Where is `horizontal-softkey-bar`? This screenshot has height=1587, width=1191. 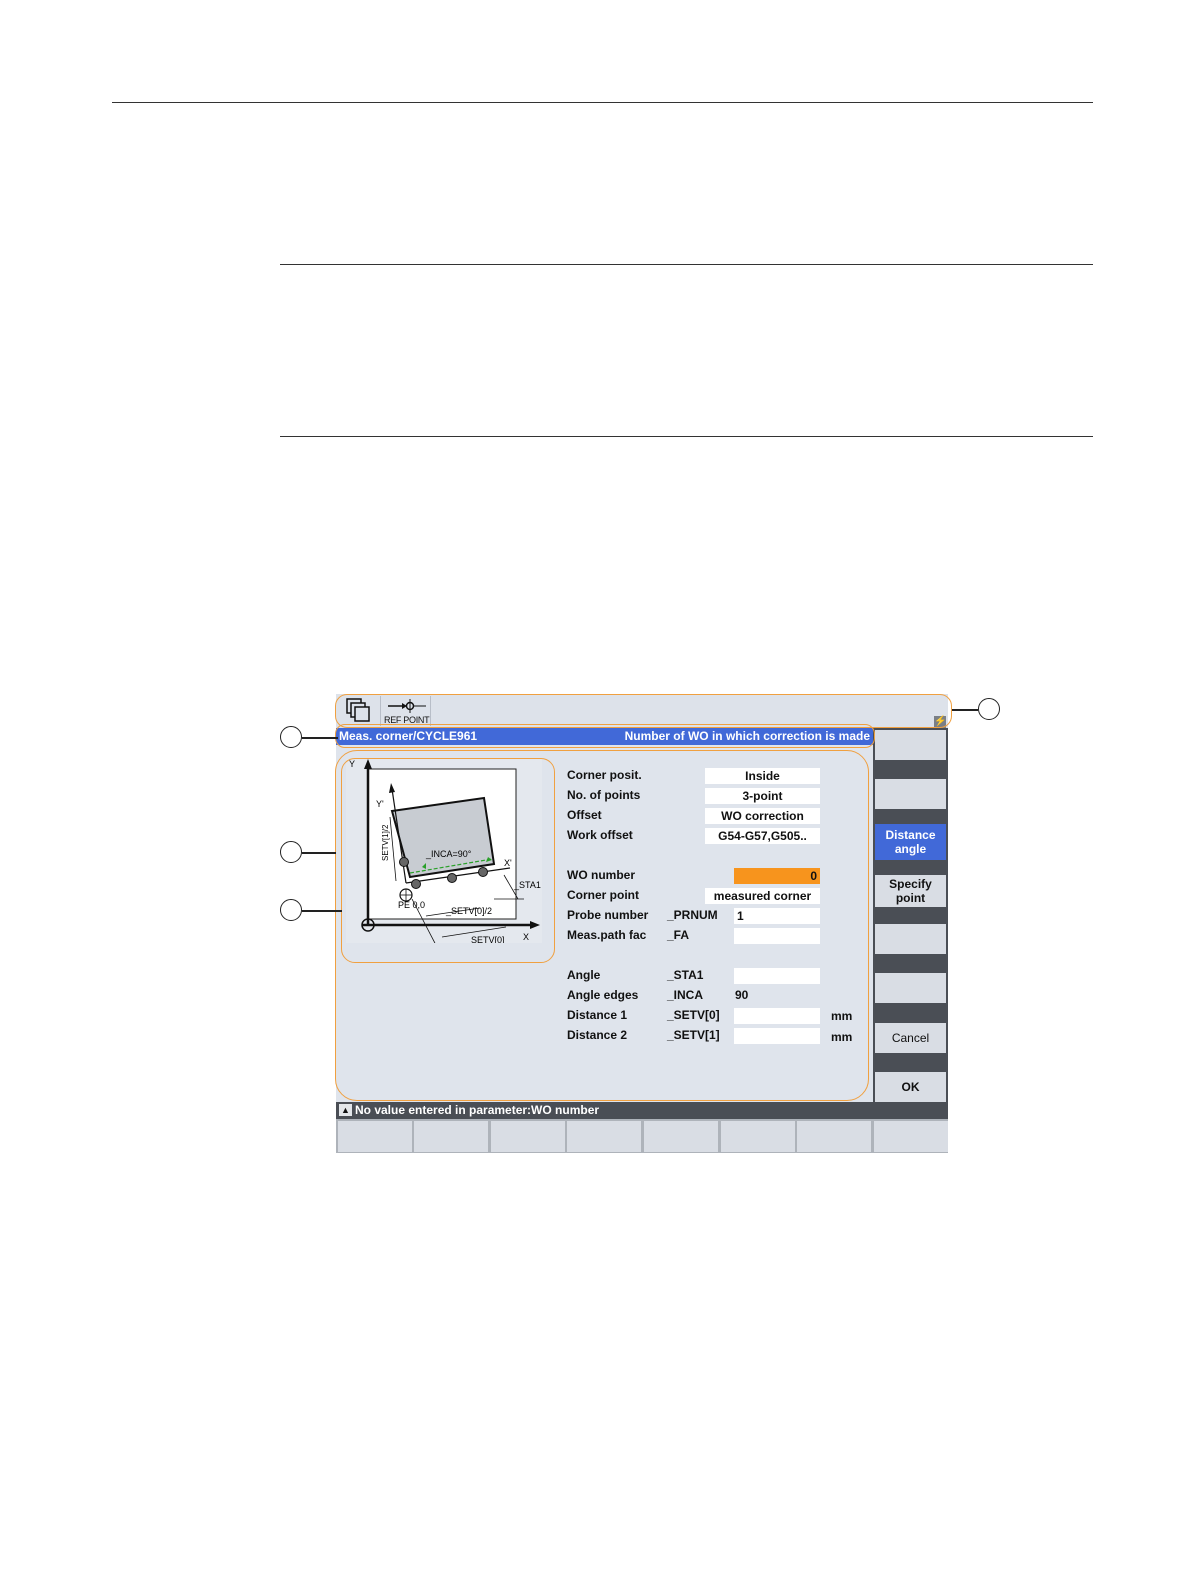 horizontal-softkey-bar is located at coordinates (642, 1136).